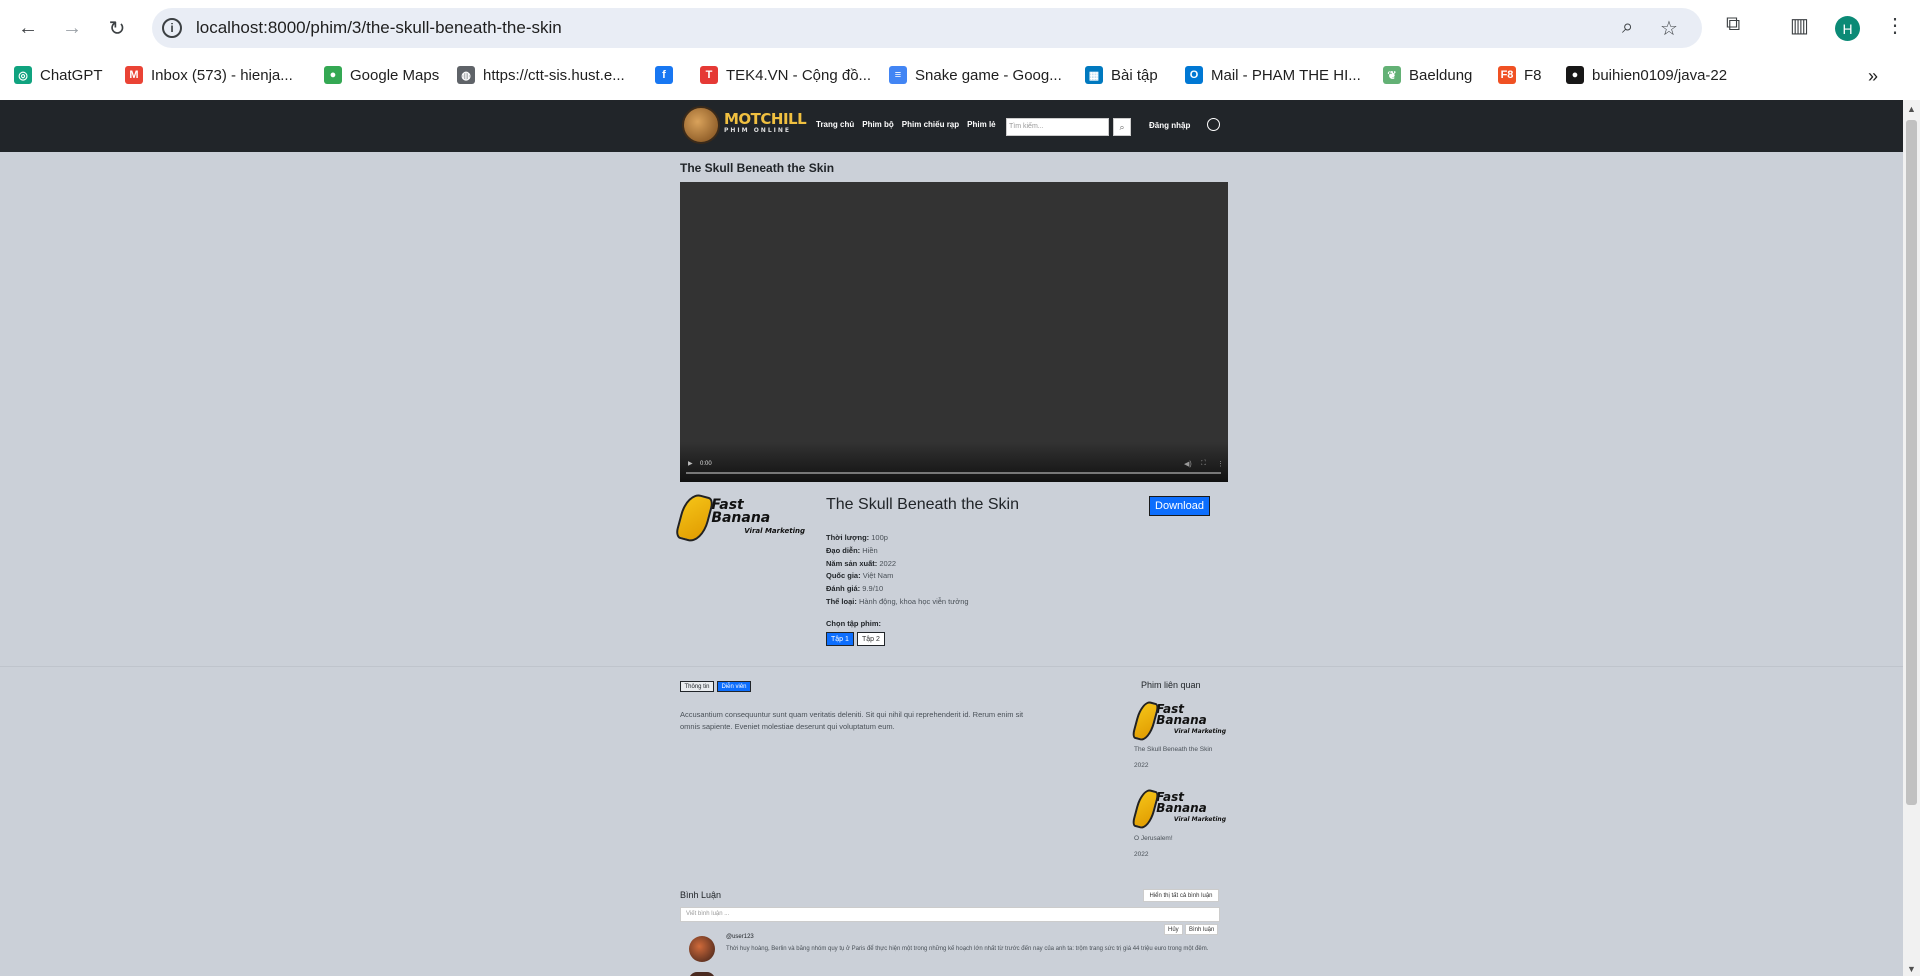  I want to click on search-button: ⌕, so click(1122, 127).